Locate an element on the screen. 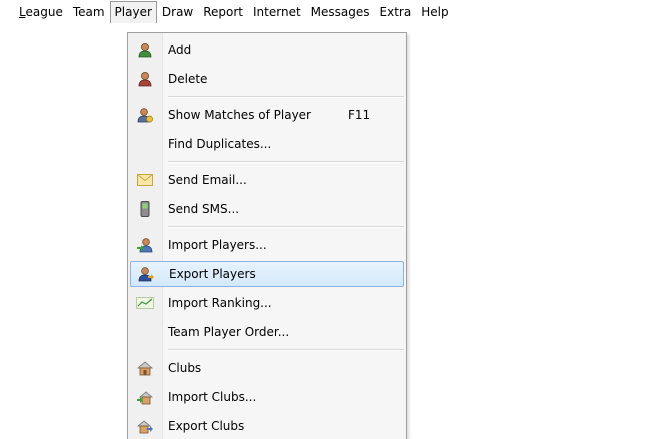 Image resolution: width=655 pixels, height=439 pixels. mobile-phone-icon is located at coordinates (145, 209).